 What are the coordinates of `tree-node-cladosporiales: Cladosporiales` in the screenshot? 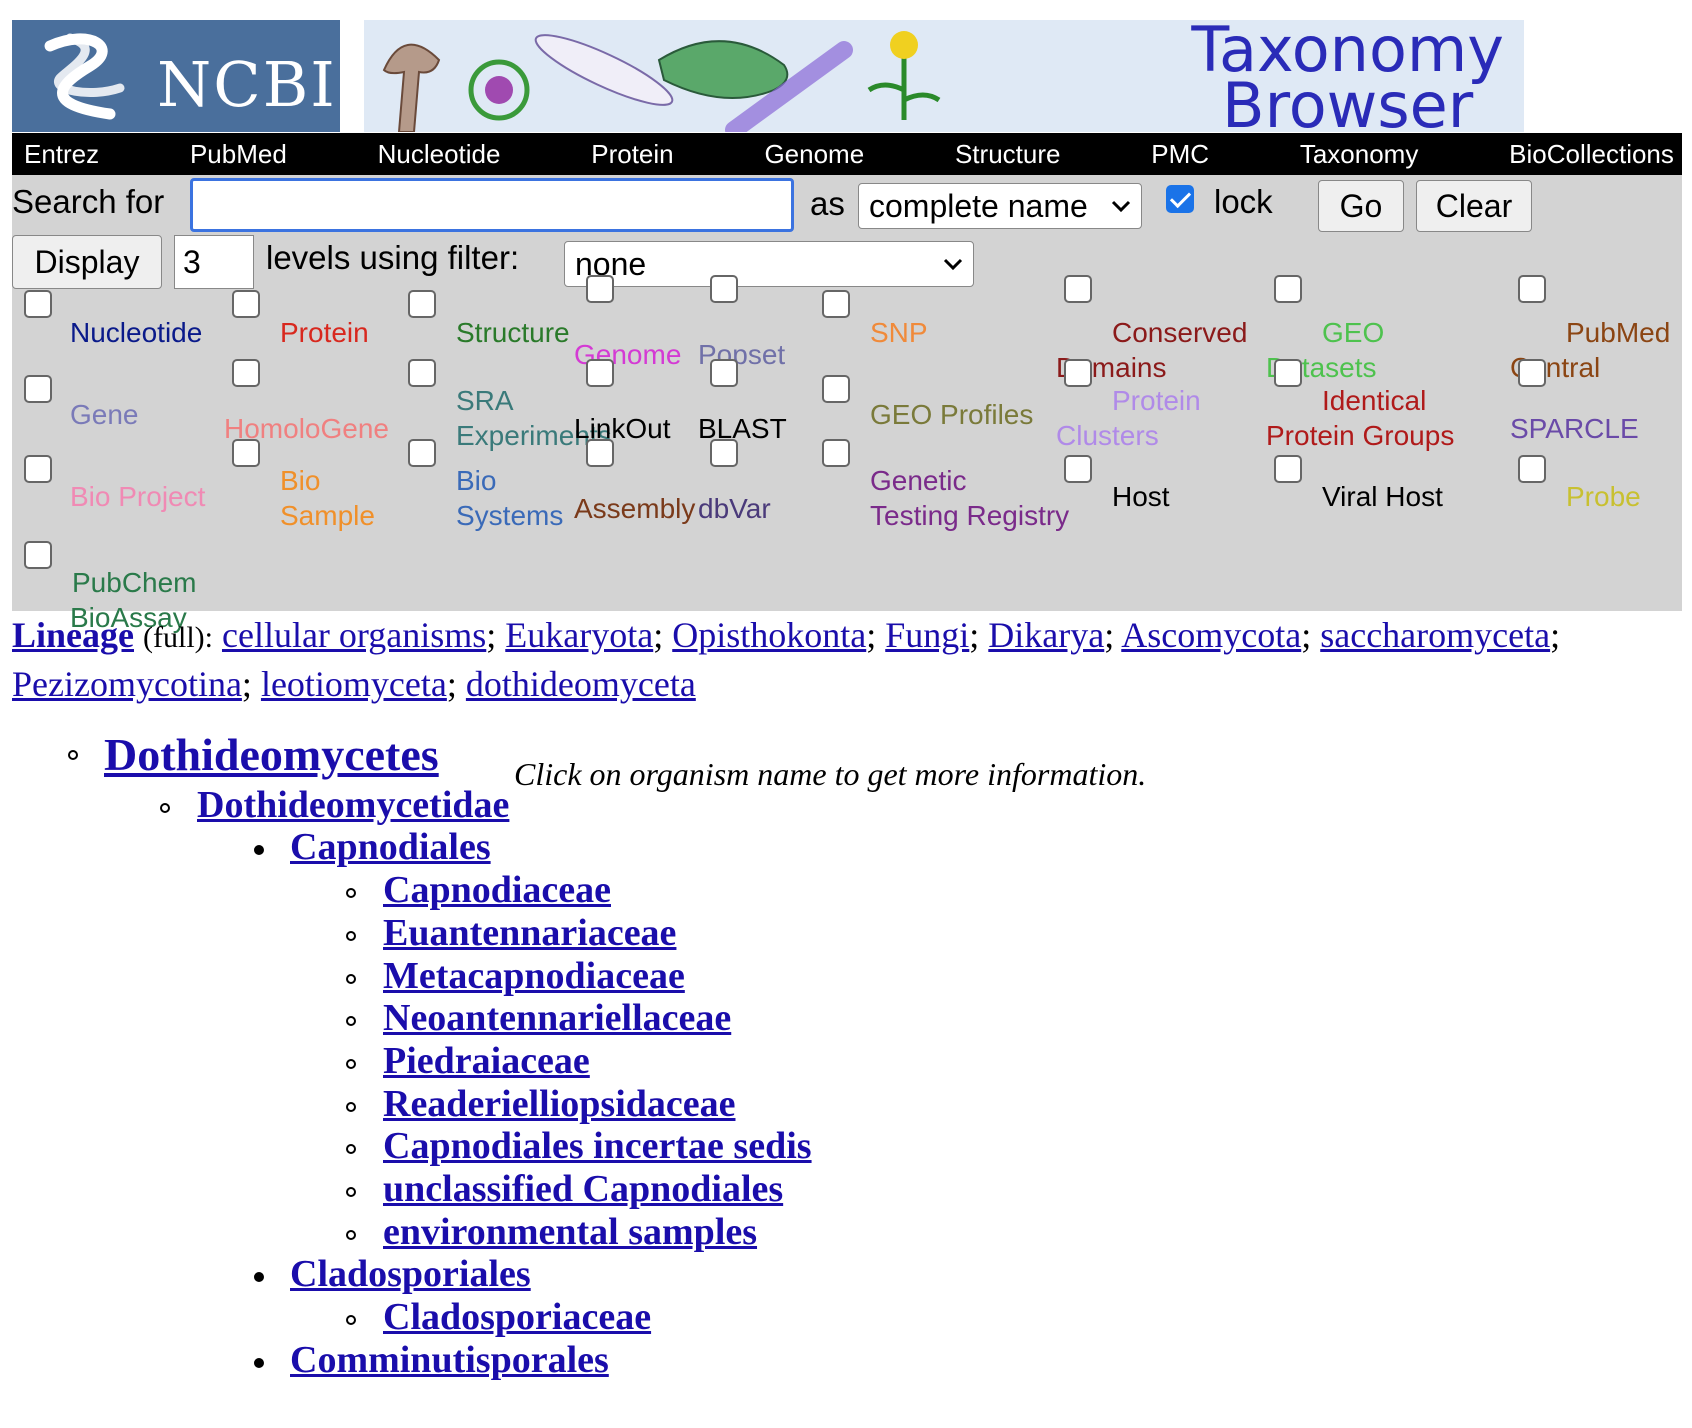 It's located at (410, 1274).